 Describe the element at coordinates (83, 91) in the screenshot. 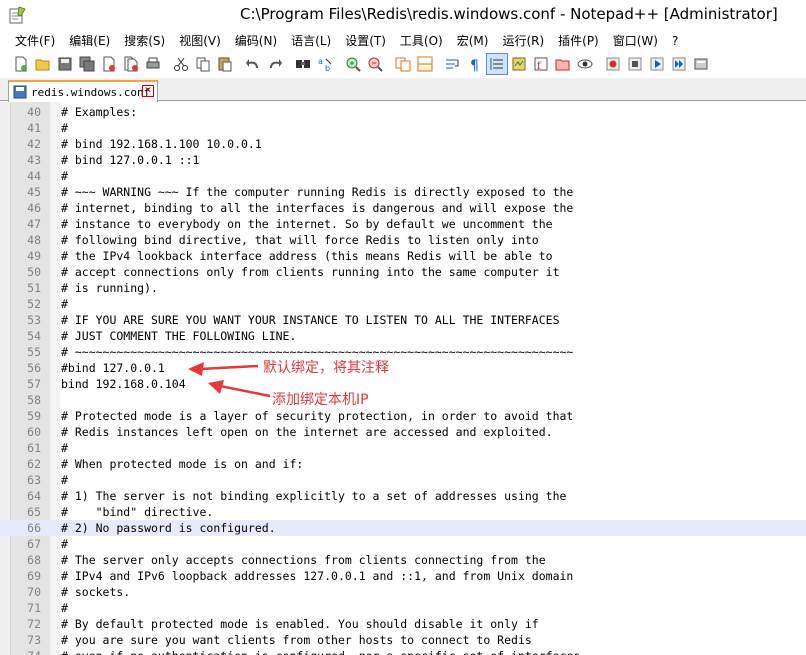

I see `tab-redis-windows-conf: redis.windows.conf ✕` at that location.